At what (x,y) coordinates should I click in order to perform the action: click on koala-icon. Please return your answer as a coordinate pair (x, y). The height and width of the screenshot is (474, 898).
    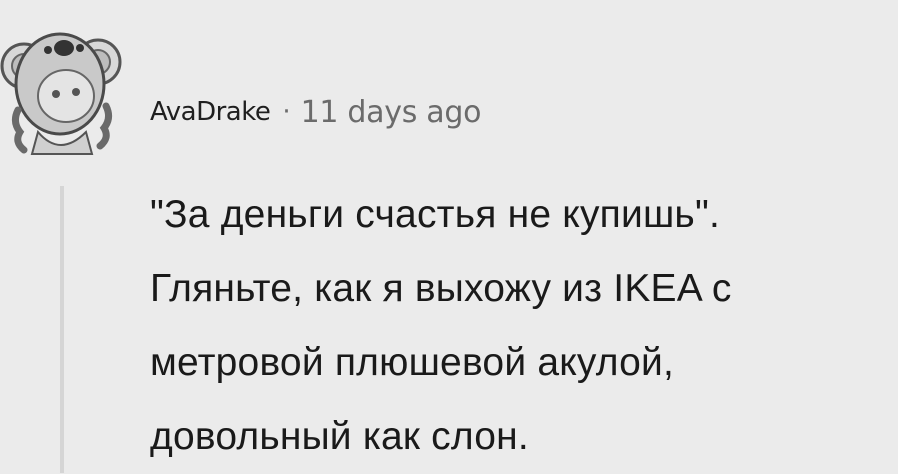
    Looking at the image, I should click on (61, 93).